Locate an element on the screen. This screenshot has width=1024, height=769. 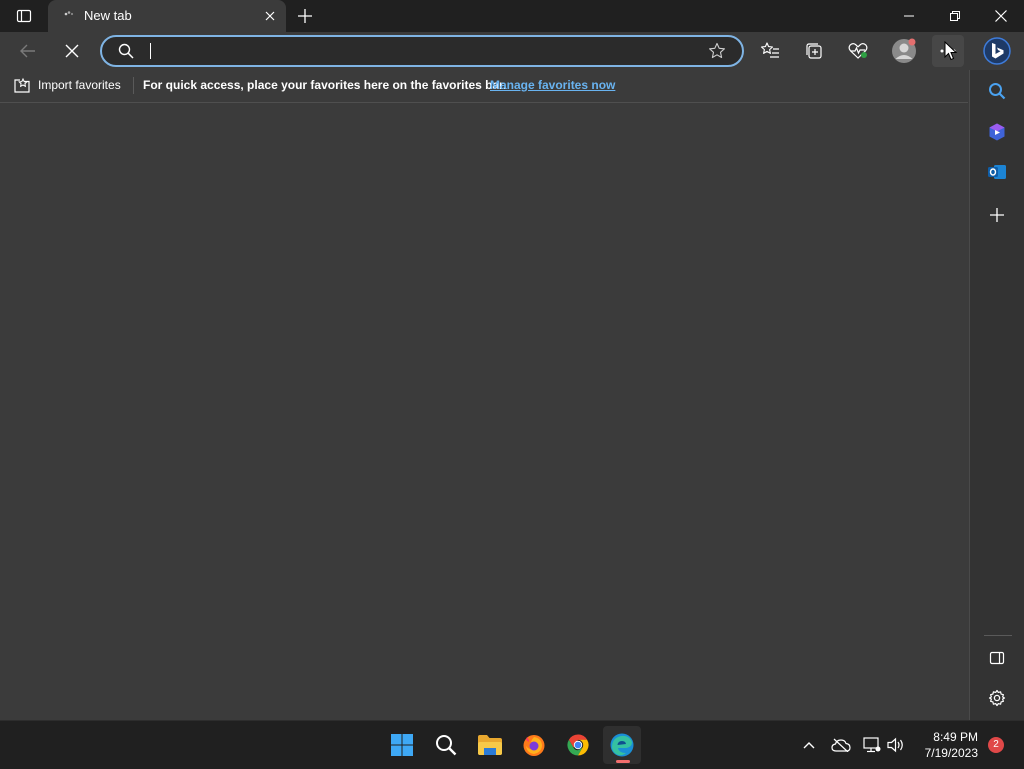
sidebar-add-button is located at coordinates (997, 215).